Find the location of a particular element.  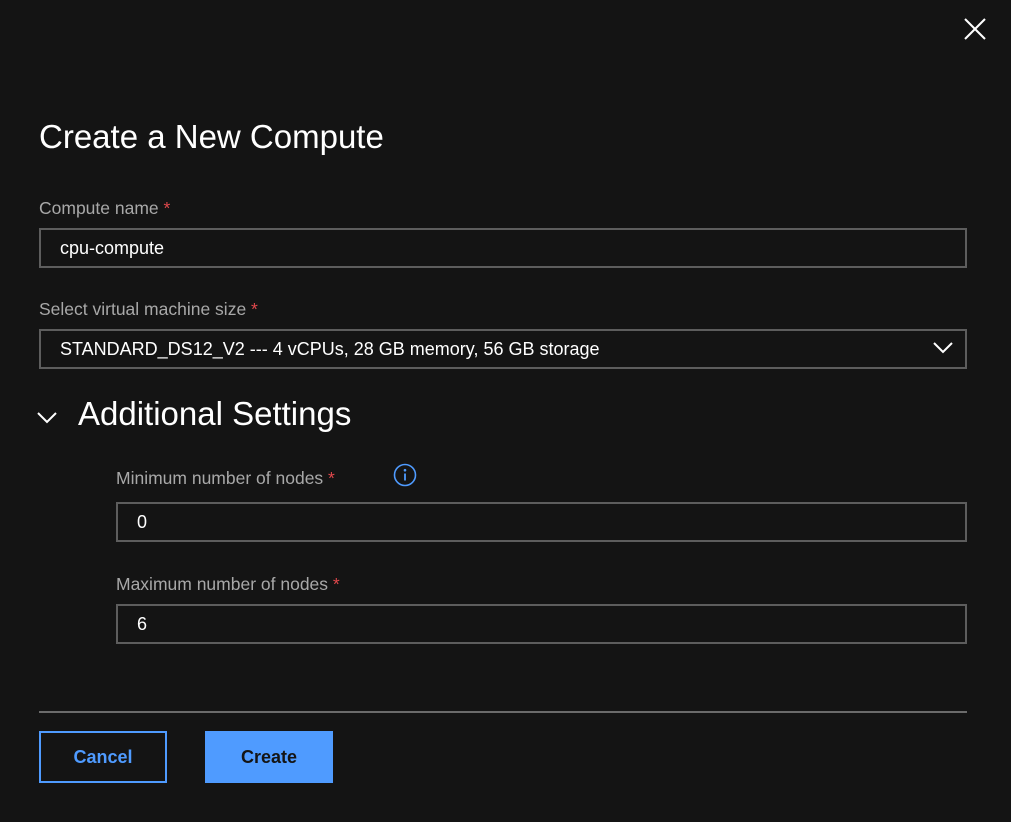

vm-size-label-text: Select virtual machine size is located at coordinates (143, 309).